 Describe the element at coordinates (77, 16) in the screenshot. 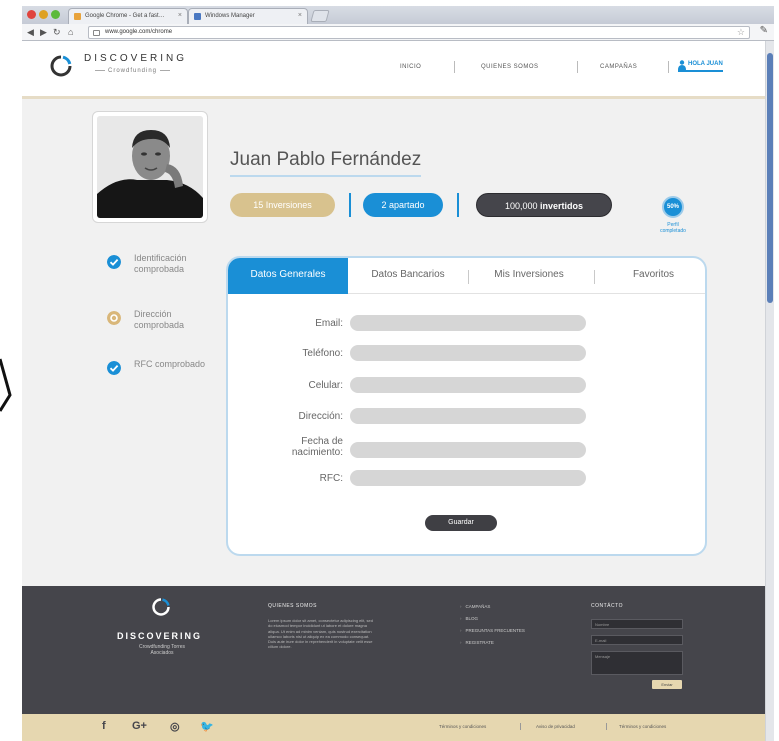

I see `chrome-favicon-icon` at that location.